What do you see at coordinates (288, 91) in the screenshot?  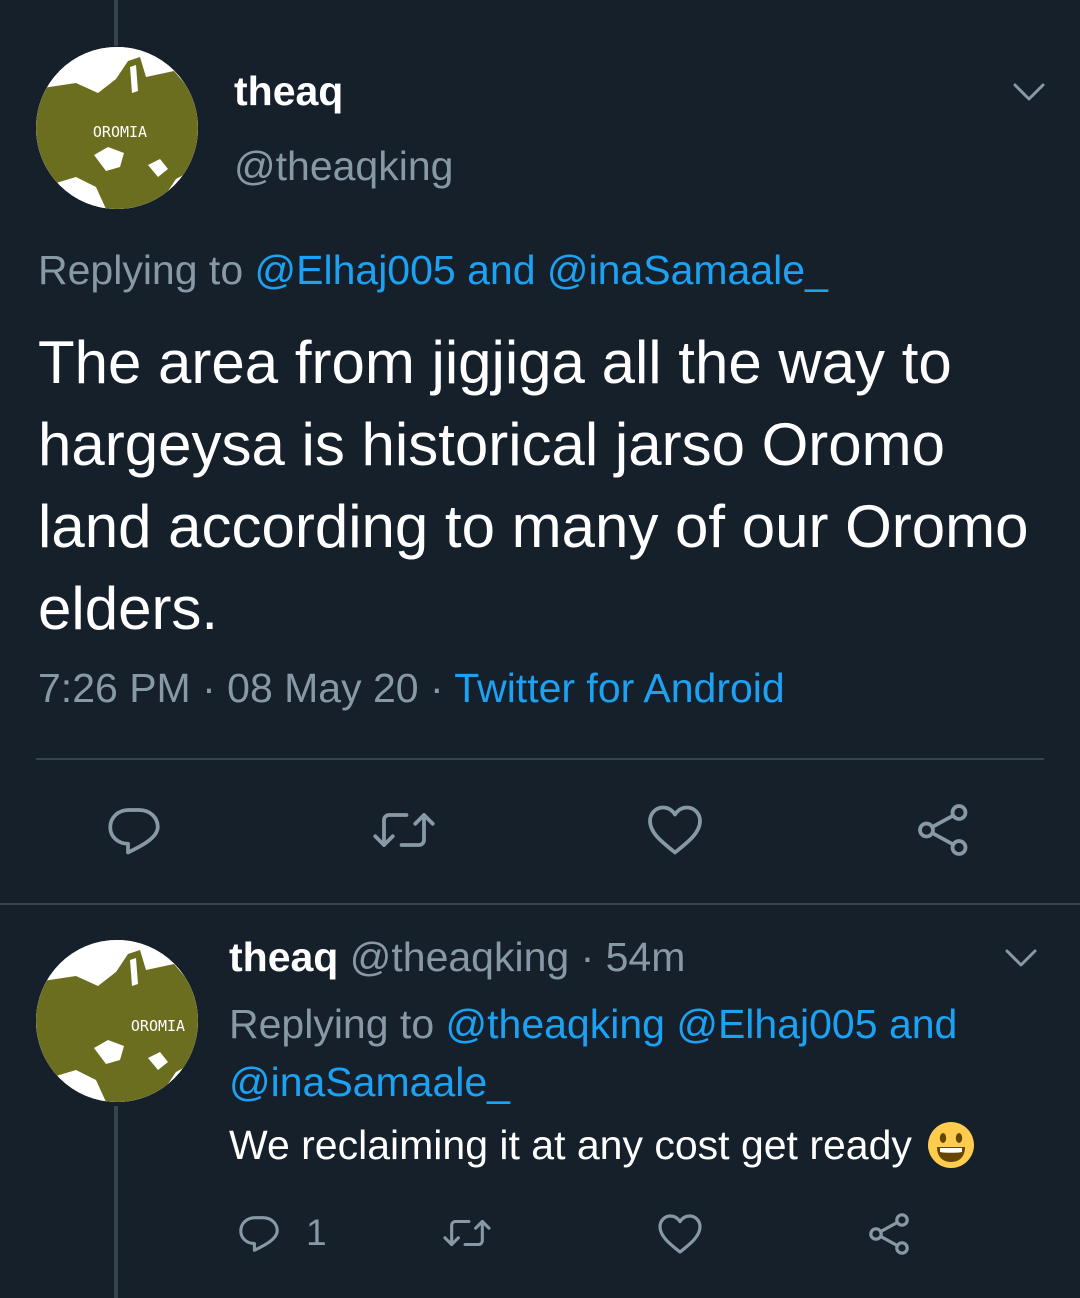 I see `author-display-name: theaq` at bounding box center [288, 91].